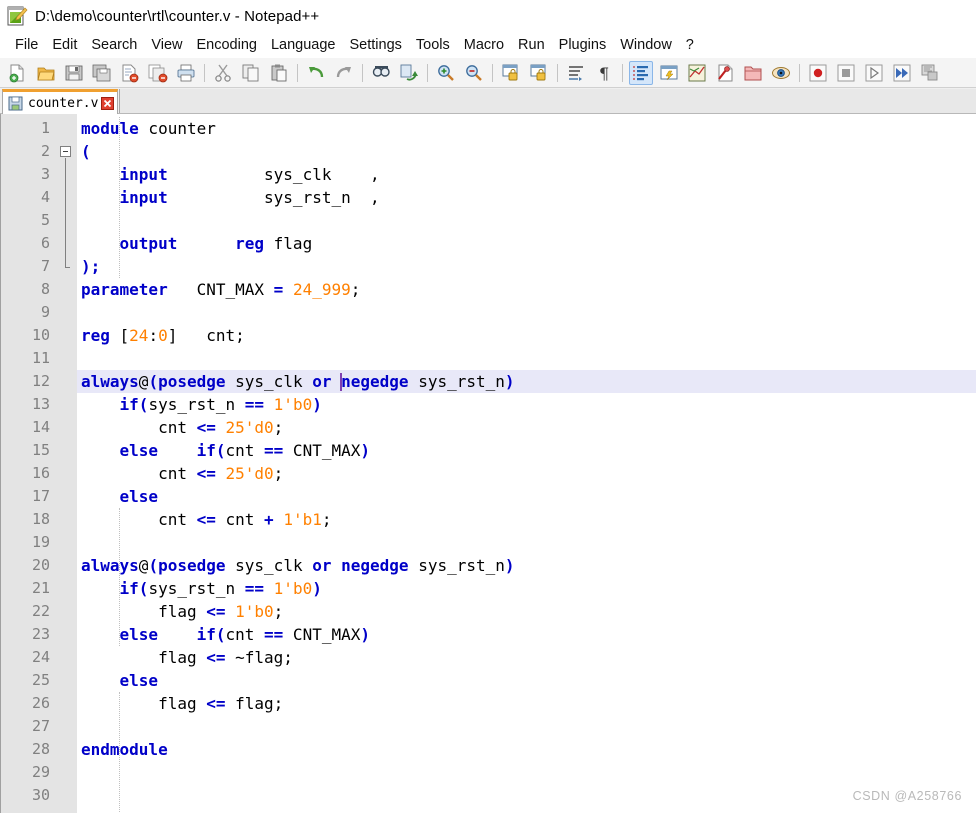 The image size is (976, 813). What do you see at coordinates (902, 73) in the screenshot?
I see `macro-run-multiple-icon` at bounding box center [902, 73].